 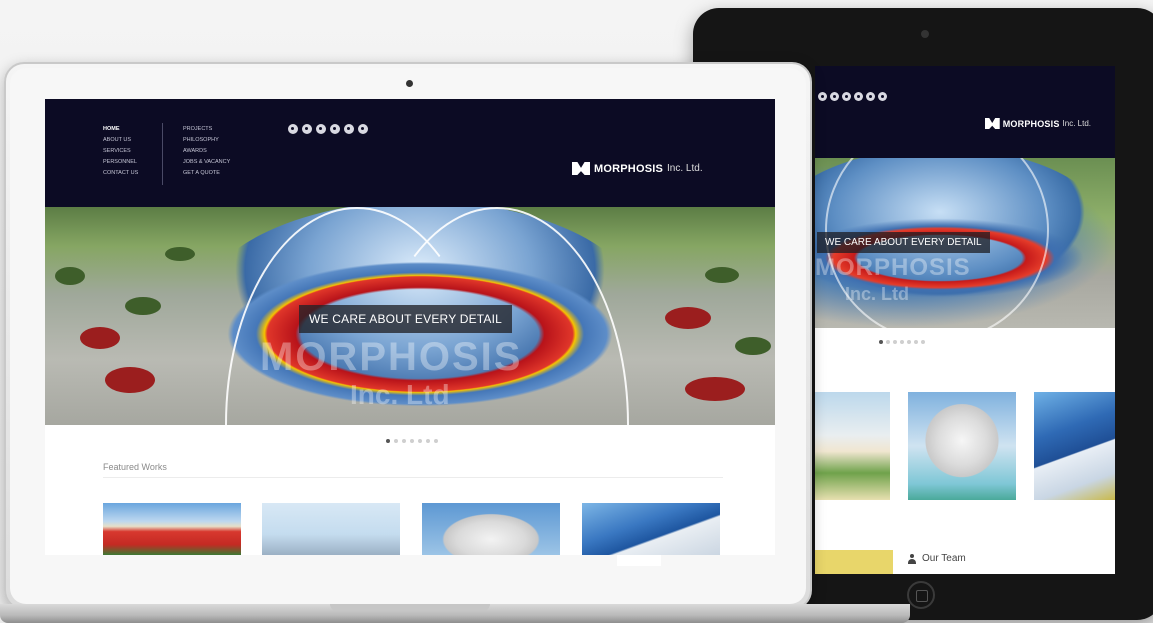 I want to click on social-links, so click(x=328, y=129).